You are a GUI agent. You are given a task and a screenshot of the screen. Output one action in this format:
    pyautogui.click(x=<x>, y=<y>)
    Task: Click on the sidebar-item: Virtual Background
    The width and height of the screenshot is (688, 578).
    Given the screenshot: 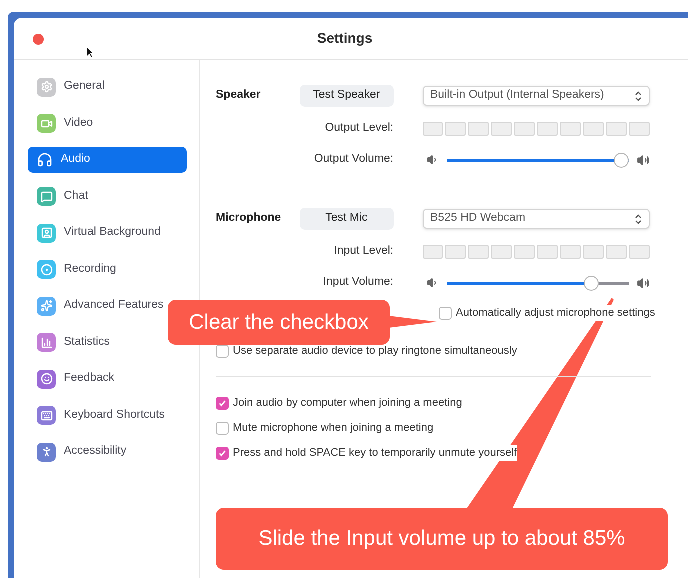 What is the action you would take?
    pyautogui.click(x=95, y=233)
    